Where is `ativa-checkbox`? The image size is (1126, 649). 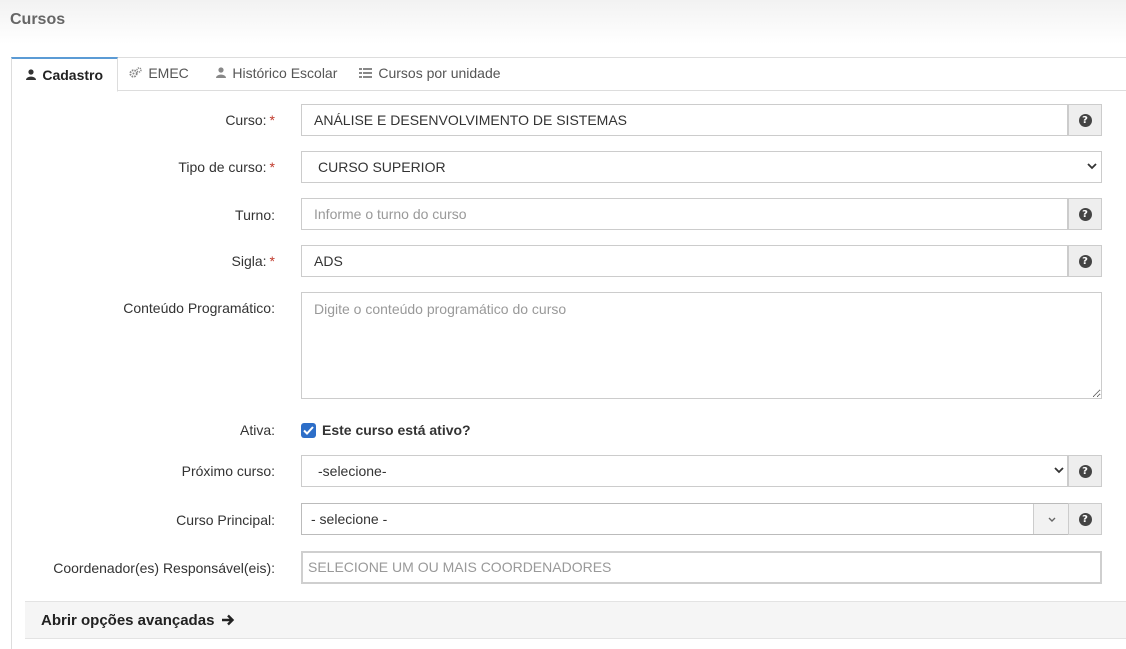
ativa-checkbox is located at coordinates (308, 430).